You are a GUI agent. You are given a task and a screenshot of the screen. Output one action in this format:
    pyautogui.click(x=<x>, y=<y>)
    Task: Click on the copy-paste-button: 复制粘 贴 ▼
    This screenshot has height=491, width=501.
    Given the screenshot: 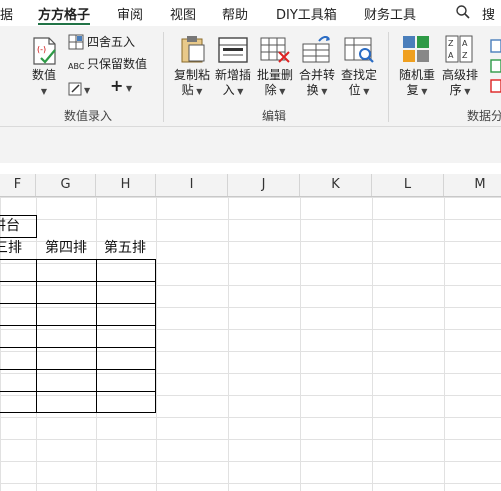 What is the action you would take?
    pyautogui.click(x=192, y=83)
    